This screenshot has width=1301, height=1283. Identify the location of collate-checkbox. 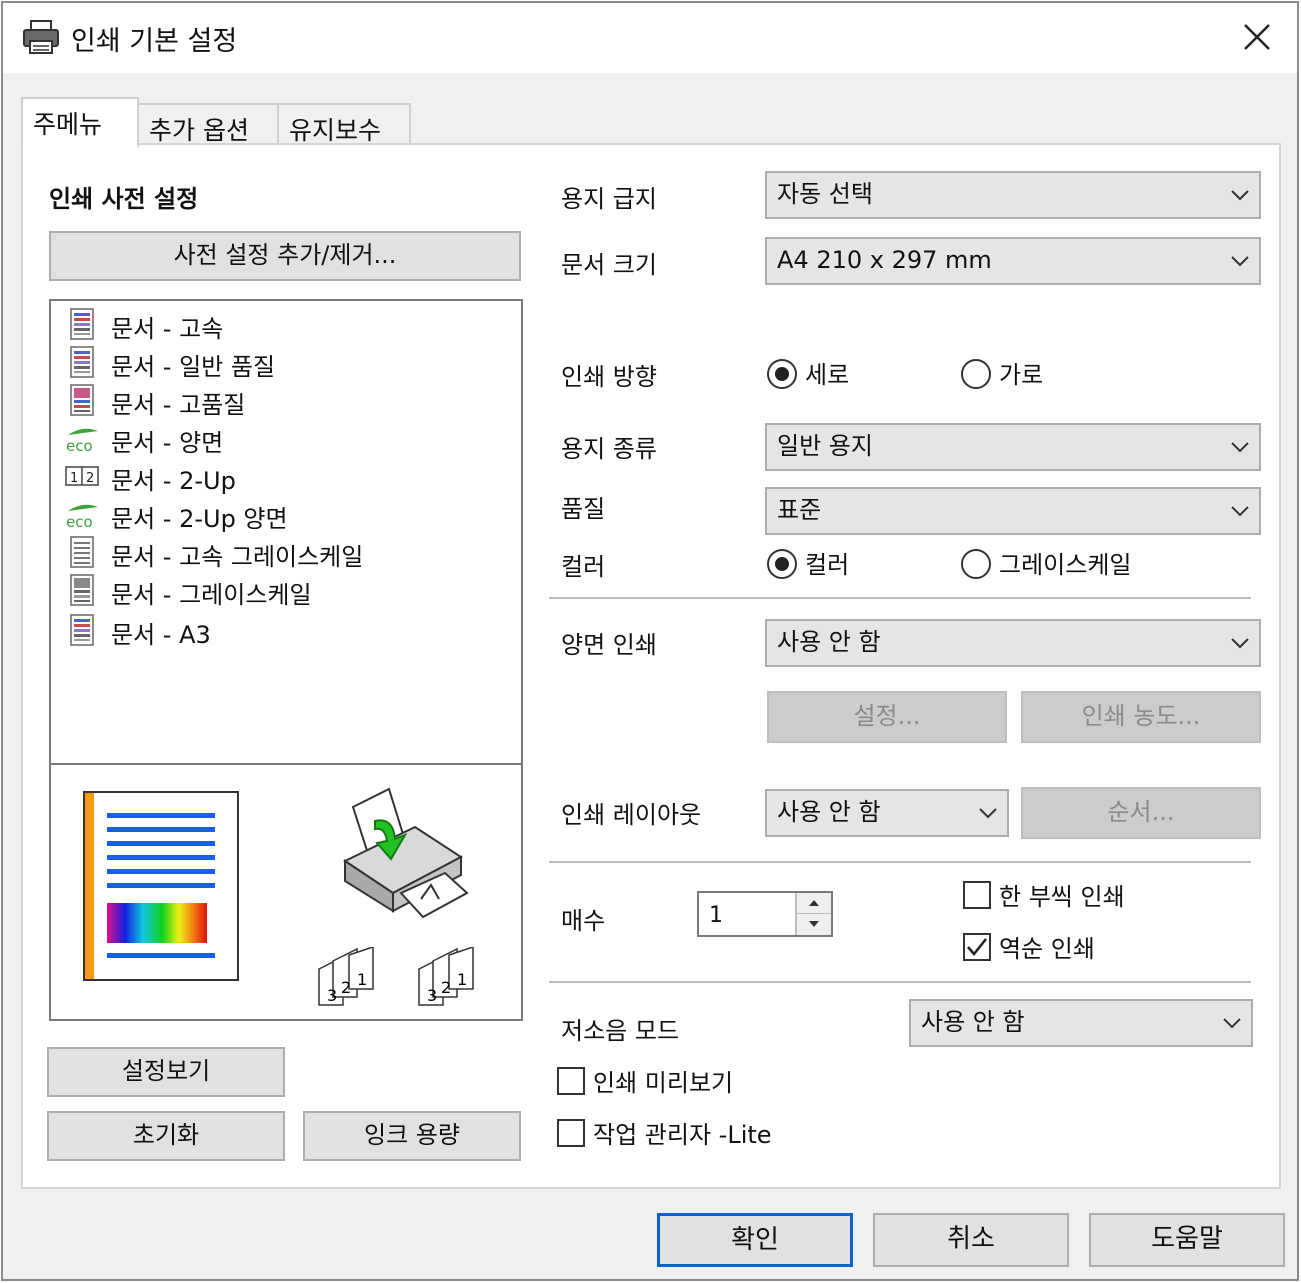
(977, 895).